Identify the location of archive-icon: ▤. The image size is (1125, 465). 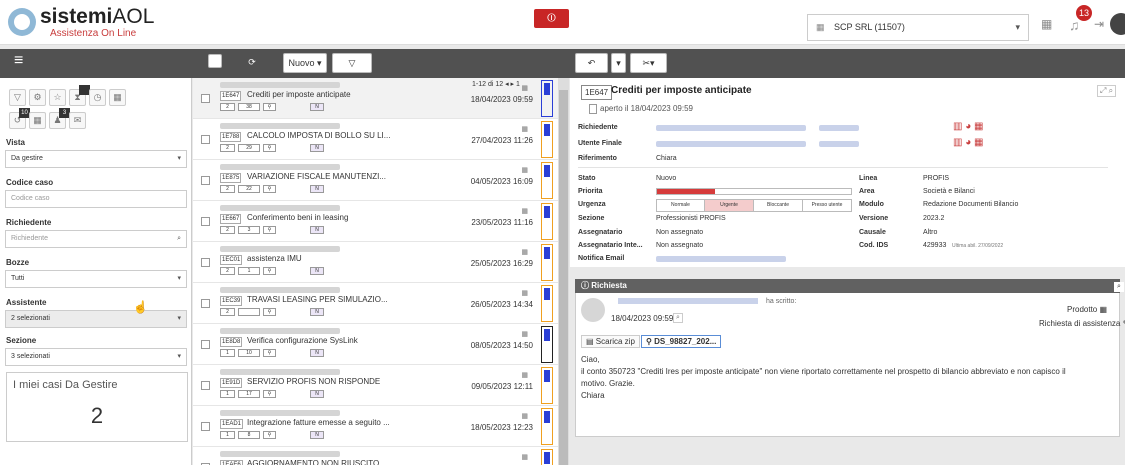
(591, 341).